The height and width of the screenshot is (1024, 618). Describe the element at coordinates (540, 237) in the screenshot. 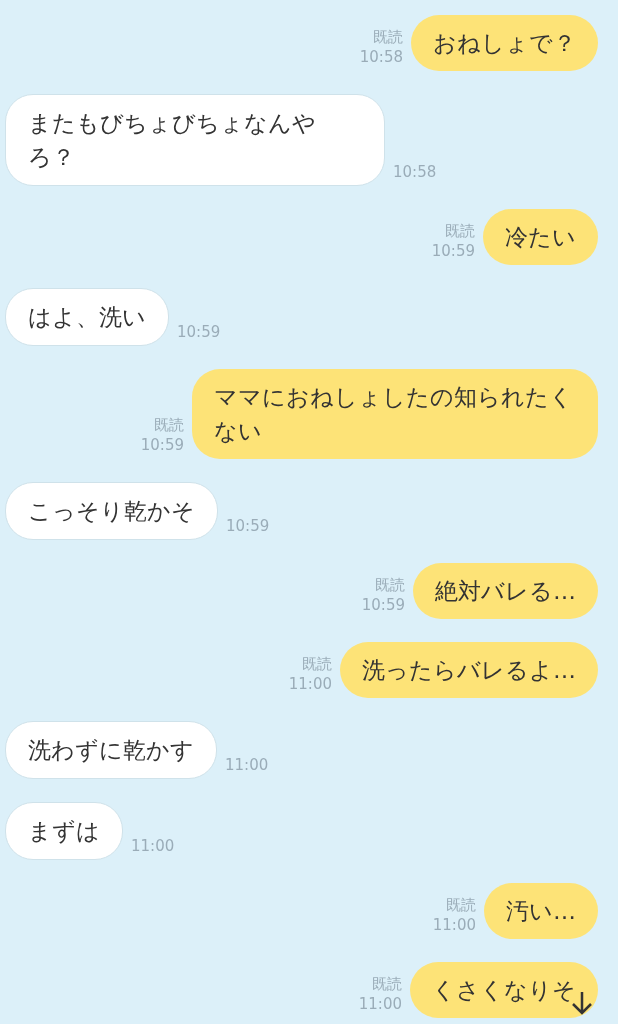

I see `message-bubble: 冷たい` at that location.